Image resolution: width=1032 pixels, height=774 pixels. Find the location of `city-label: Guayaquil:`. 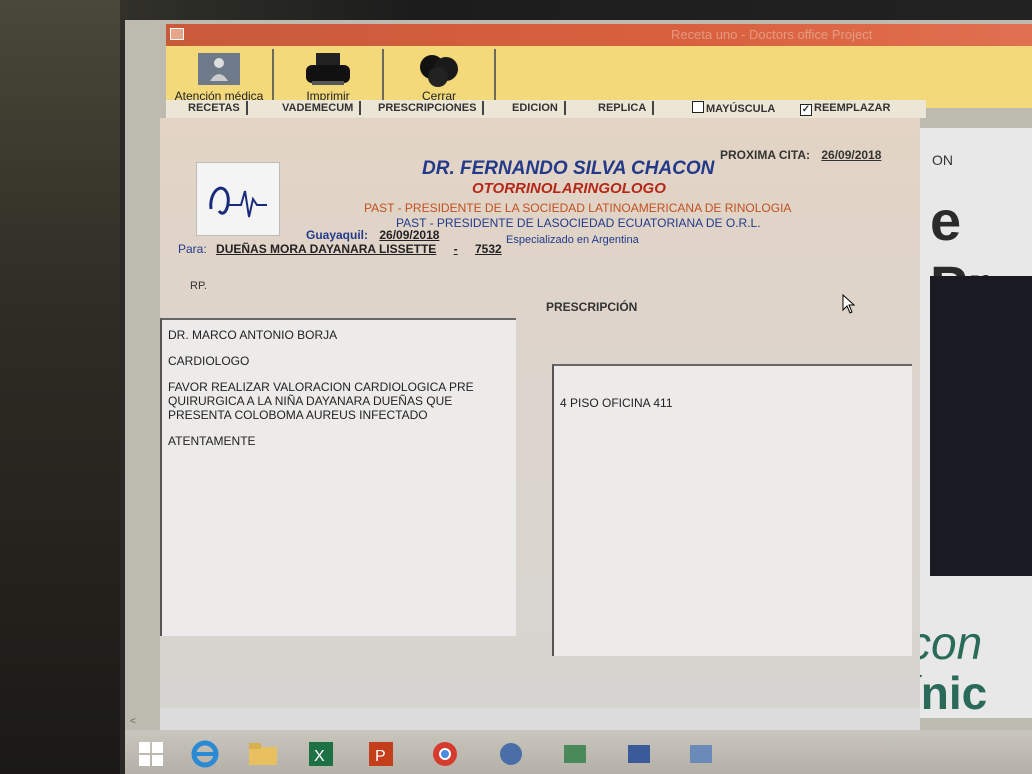

city-label: Guayaquil: is located at coordinates (337, 235).